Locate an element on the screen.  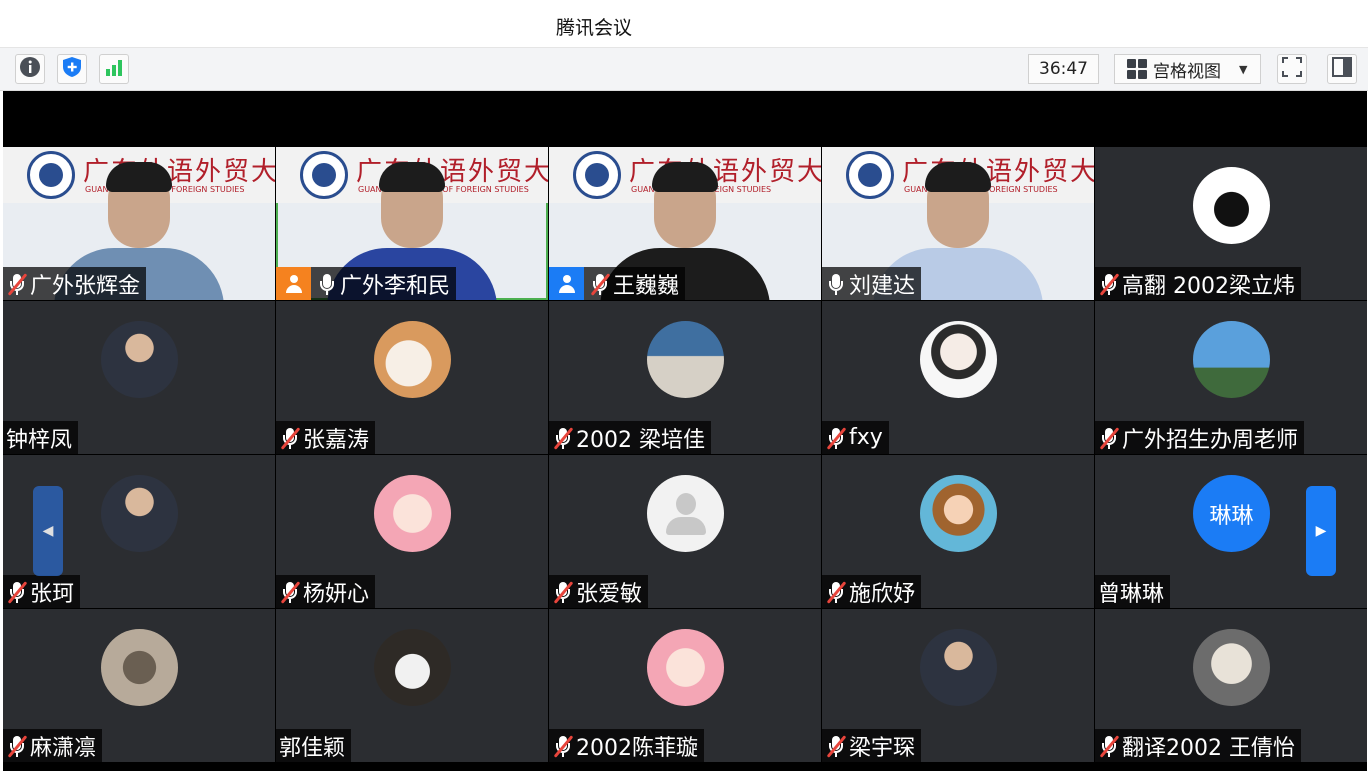
participant-name: 曾琳琳 is located at coordinates (1131, 594).